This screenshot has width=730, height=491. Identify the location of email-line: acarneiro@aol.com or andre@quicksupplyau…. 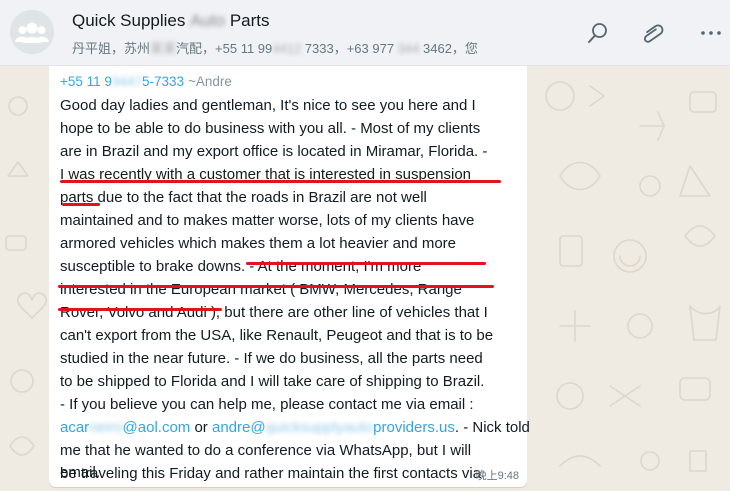
(295, 427).